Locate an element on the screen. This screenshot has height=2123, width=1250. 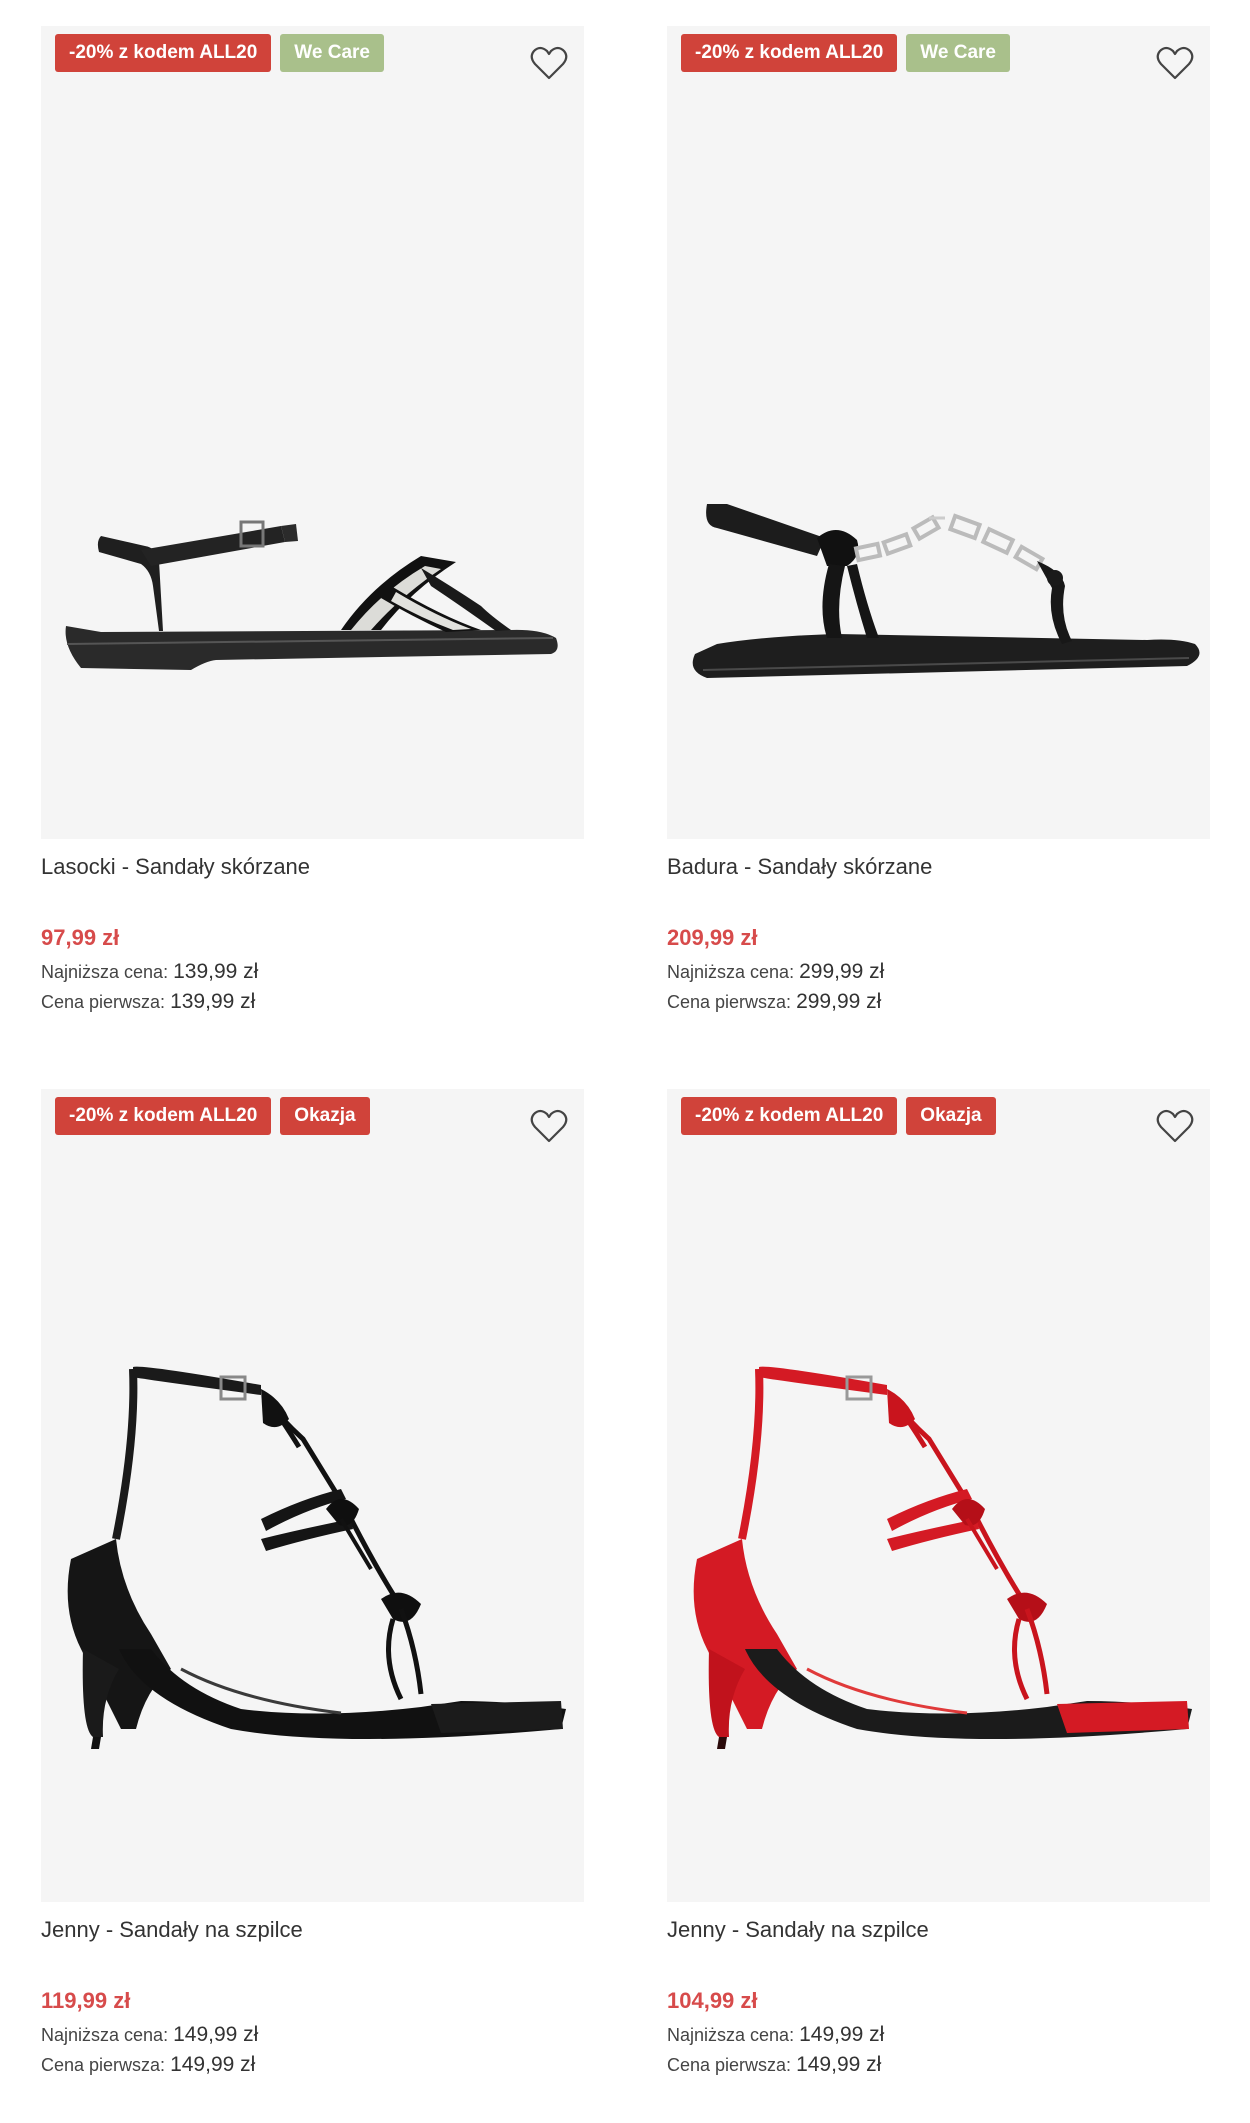
first-price-value: 299,99 zł is located at coordinates (839, 1001).